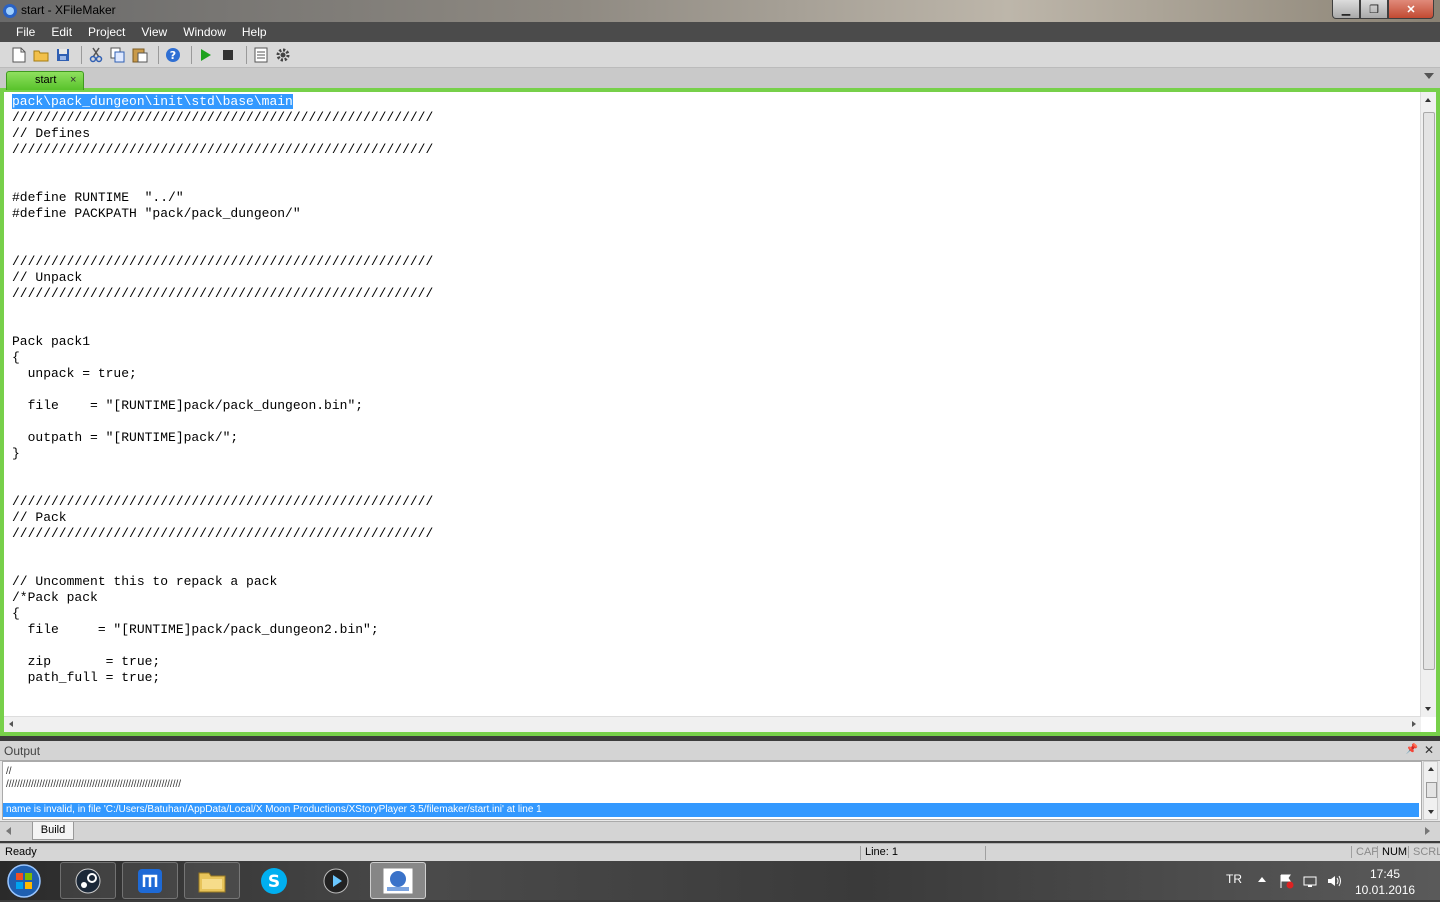 The image size is (1440, 902). What do you see at coordinates (16, 453) in the screenshot?
I see `code-line: }` at bounding box center [16, 453].